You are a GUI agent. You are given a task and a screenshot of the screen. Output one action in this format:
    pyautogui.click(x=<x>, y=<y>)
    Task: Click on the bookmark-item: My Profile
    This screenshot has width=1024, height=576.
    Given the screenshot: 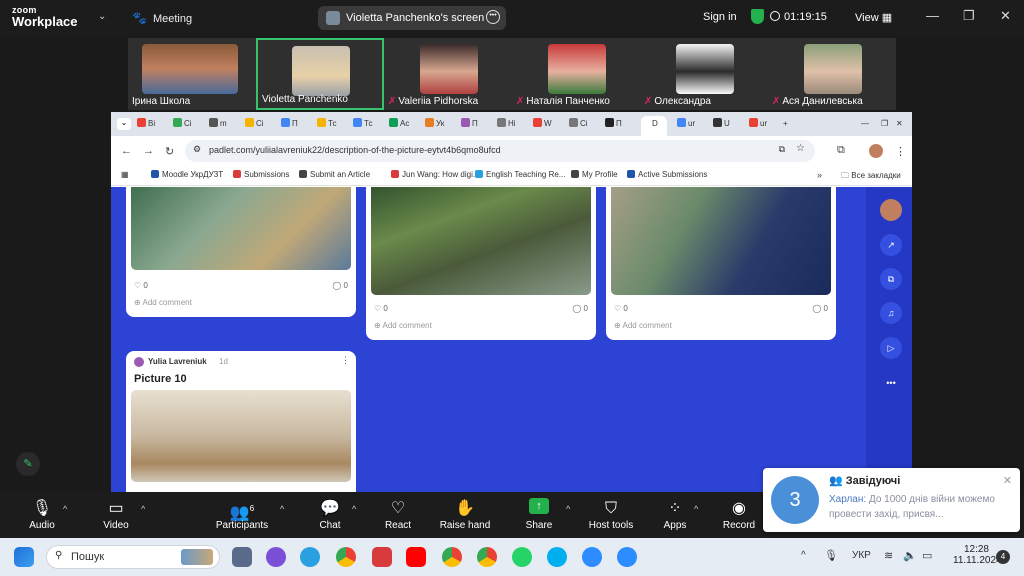 What is the action you would take?
    pyautogui.click(x=594, y=174)
    